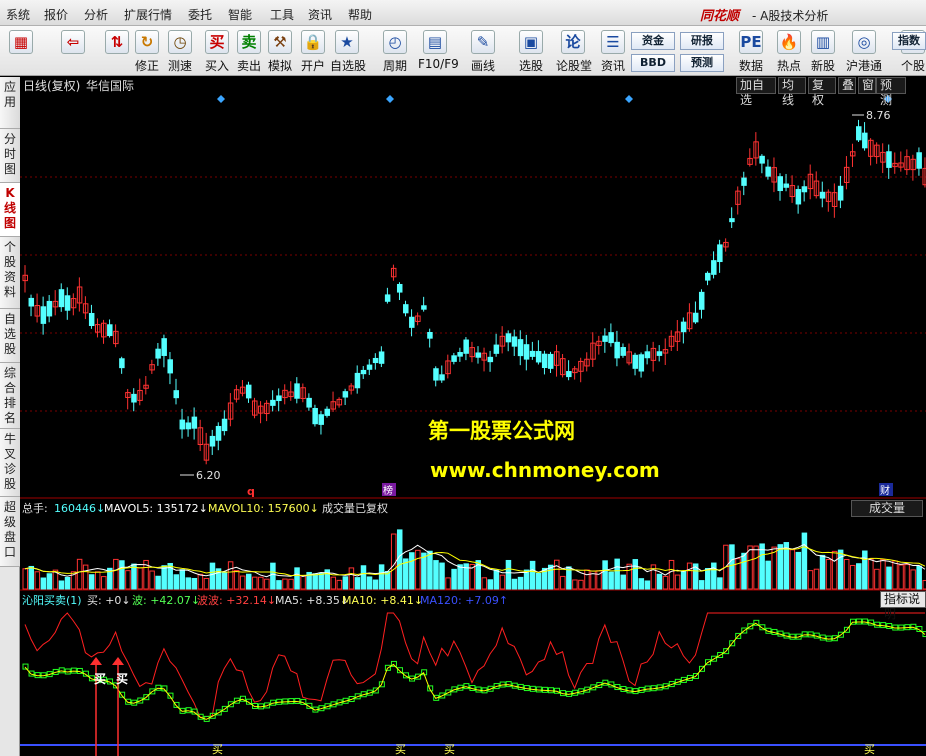 The width and height of the screenshot is (926, 756). Describe the element at coordinates (653, 41) in the screenshot. I see `toolbar-small-button: 资金` at that location.